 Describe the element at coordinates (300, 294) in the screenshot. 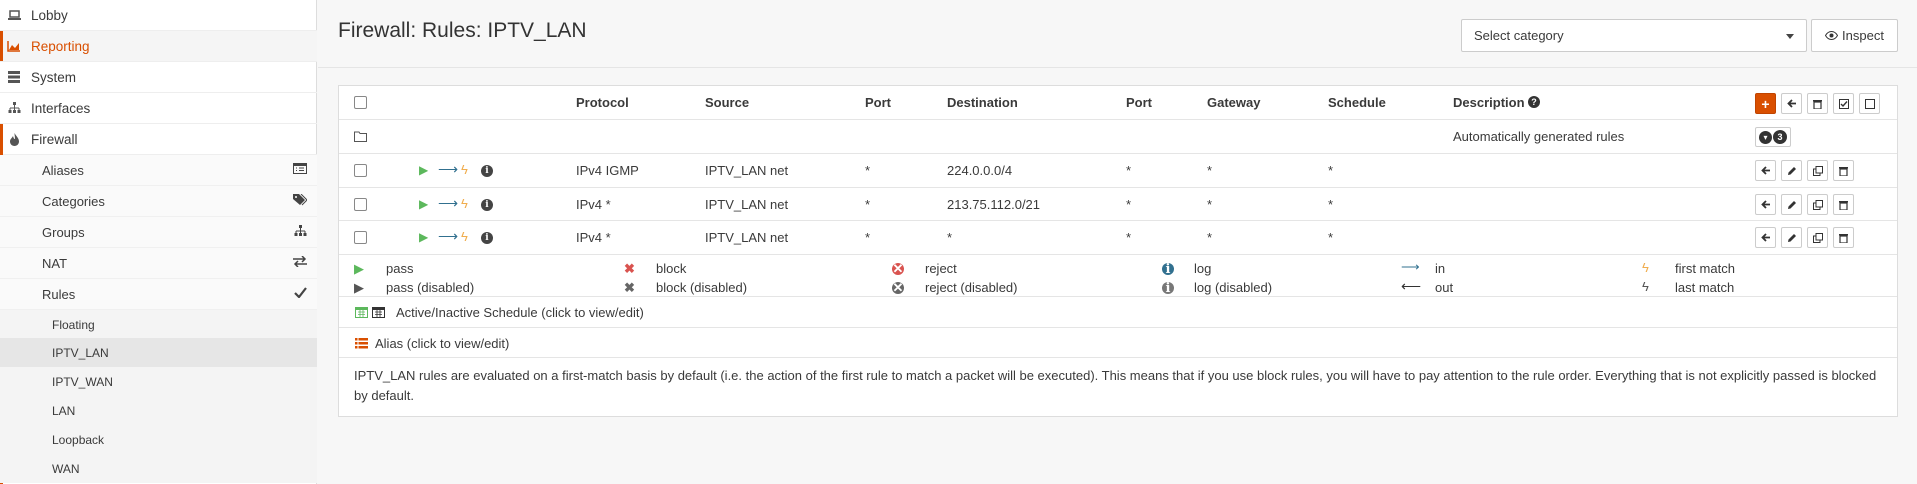

I see `check-icon` at that location.